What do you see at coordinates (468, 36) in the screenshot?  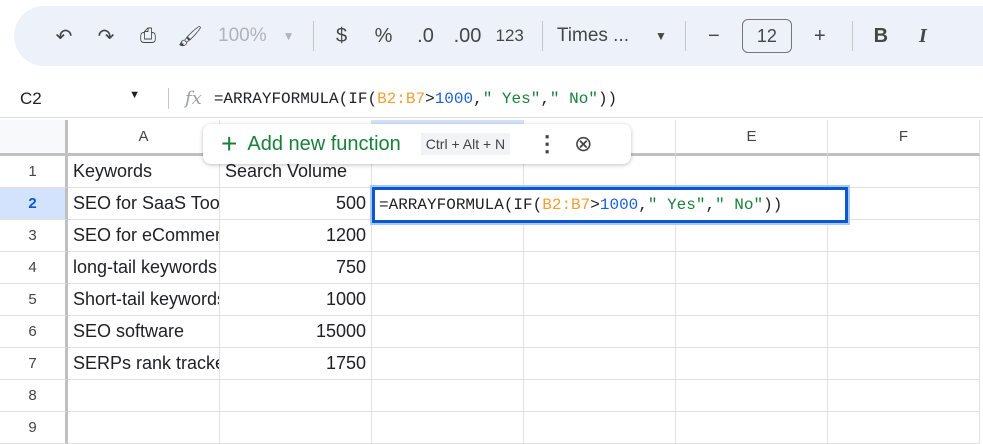 I see `increase-decimal-button: .00` at bounding box center [468, 36].